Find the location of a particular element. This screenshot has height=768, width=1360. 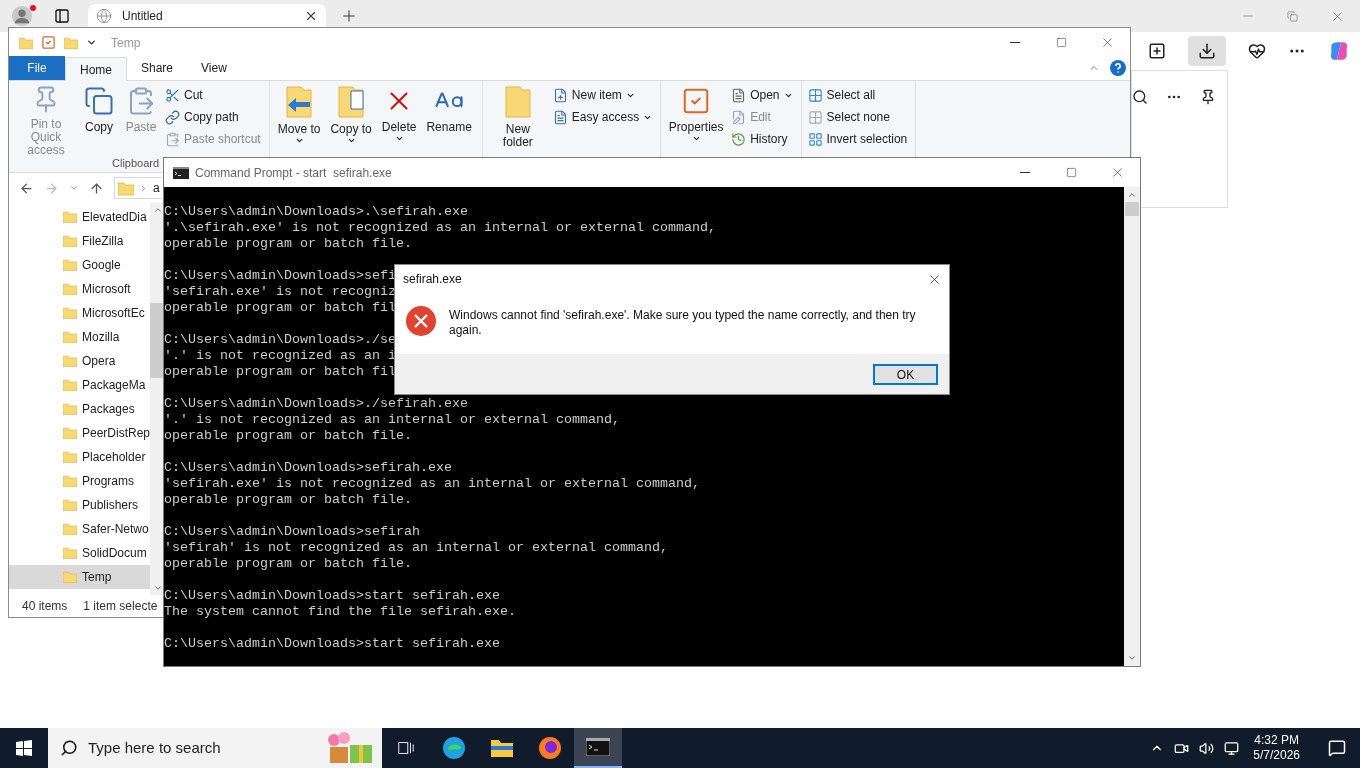

pages-icon is located at coordinates (99, 101).